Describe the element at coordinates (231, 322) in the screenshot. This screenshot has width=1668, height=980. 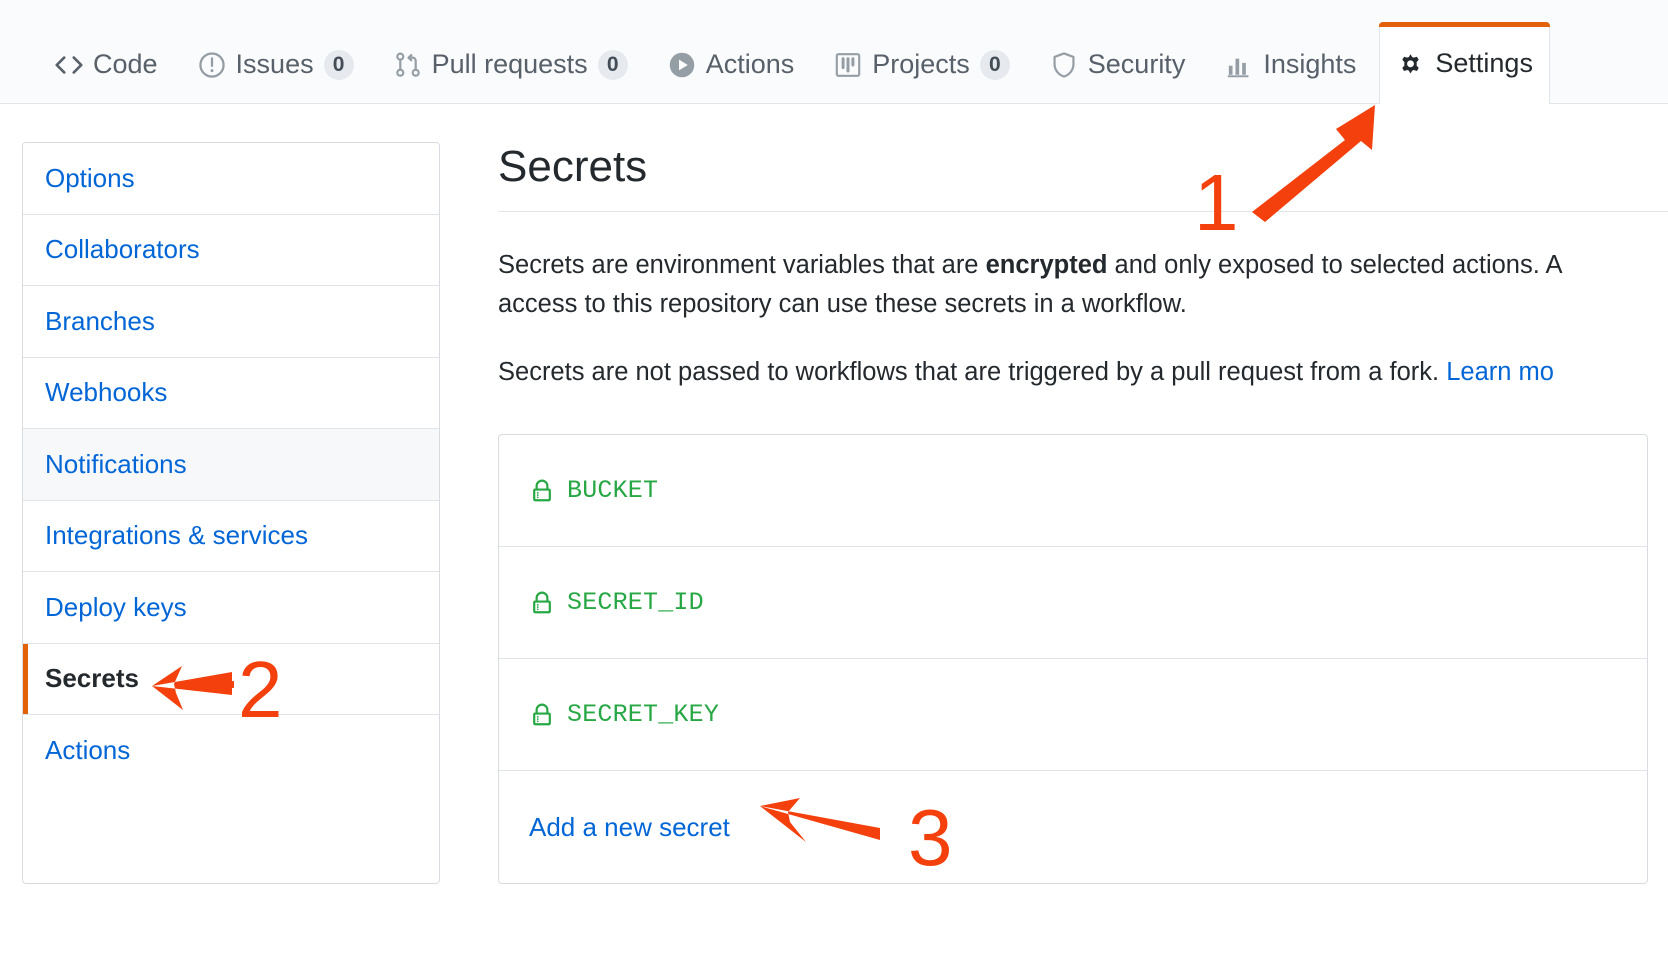
I see `sidebar-item-branches: Branches` at that location.